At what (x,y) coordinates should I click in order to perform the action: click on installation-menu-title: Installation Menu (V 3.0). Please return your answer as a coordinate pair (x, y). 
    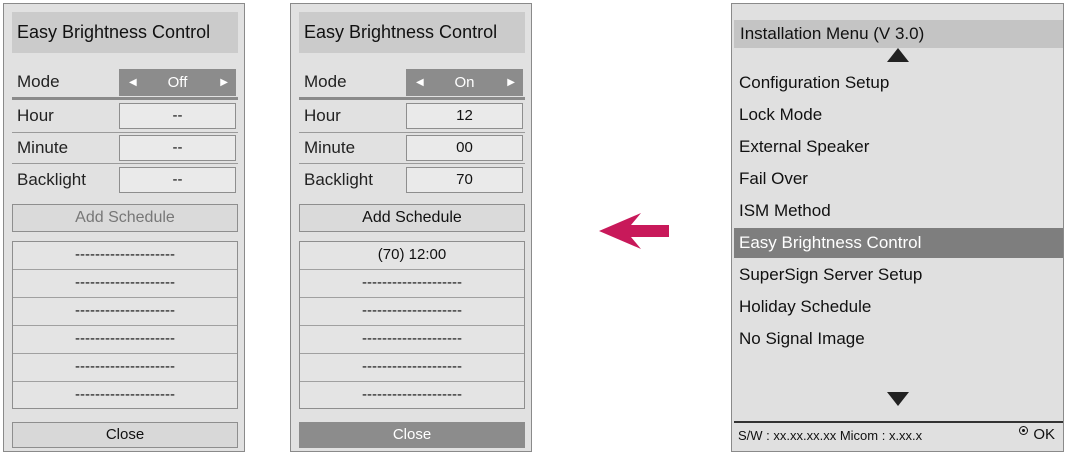
    Looking at the image, I should click on (898, 34).